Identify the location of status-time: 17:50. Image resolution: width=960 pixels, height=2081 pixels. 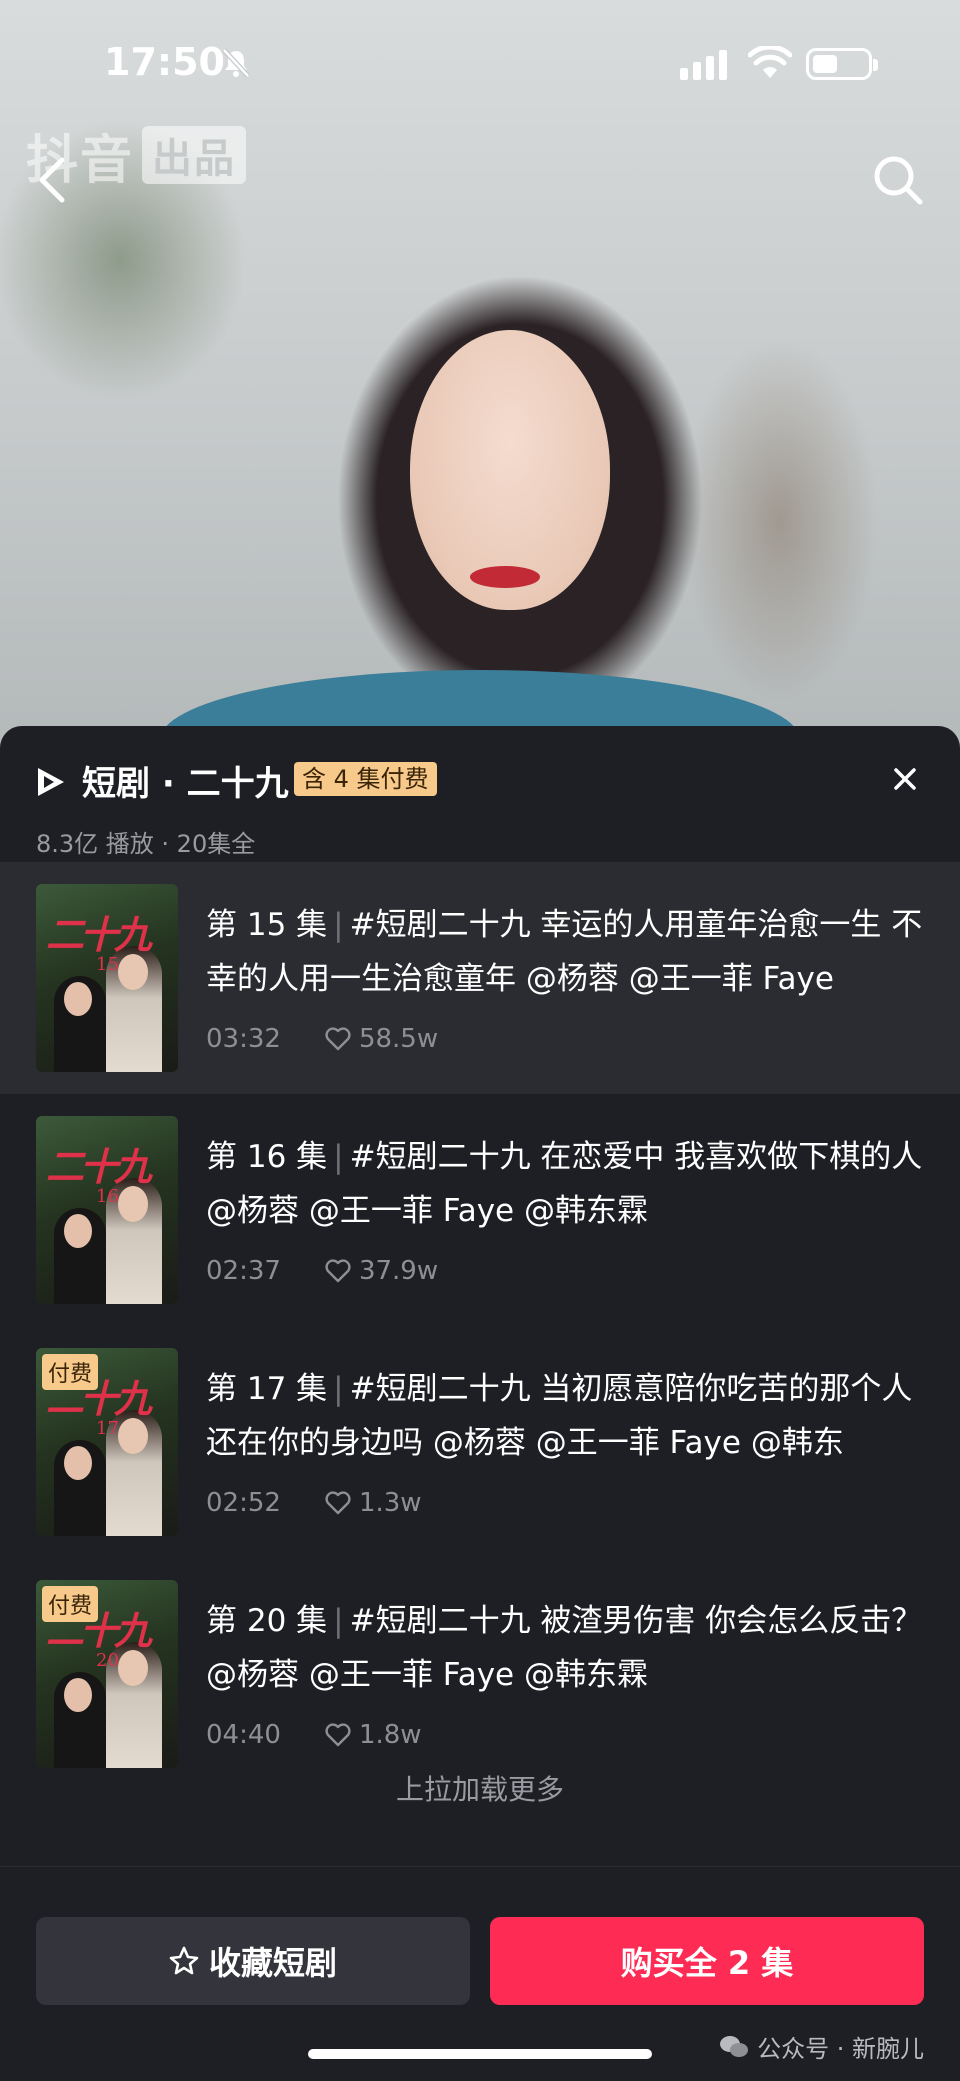
(164, 62).